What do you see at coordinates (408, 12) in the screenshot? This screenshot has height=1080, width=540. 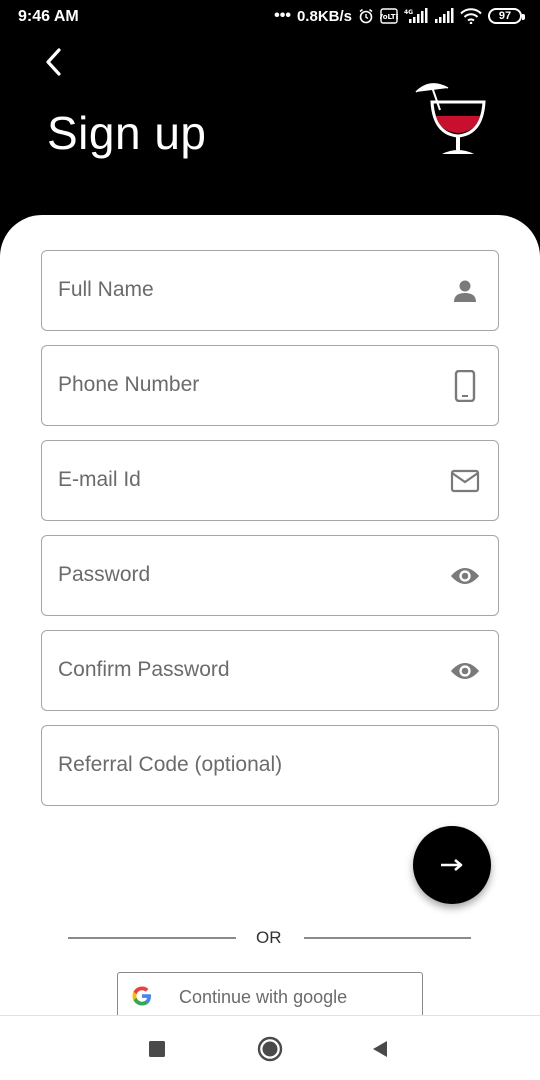 I see `svg-text: 4G` at bounding box center [408, 12].